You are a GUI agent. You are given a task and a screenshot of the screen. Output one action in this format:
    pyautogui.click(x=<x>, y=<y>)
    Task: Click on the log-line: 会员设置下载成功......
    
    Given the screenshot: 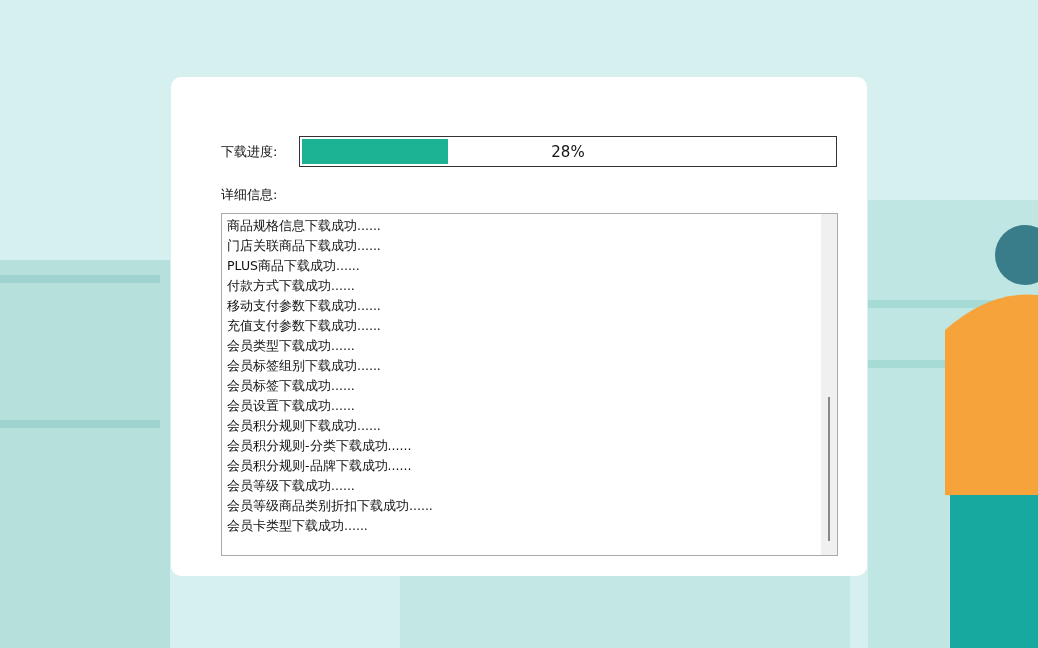 What is the action you would take?
    pyautogui.click(x=291, y=406)
    